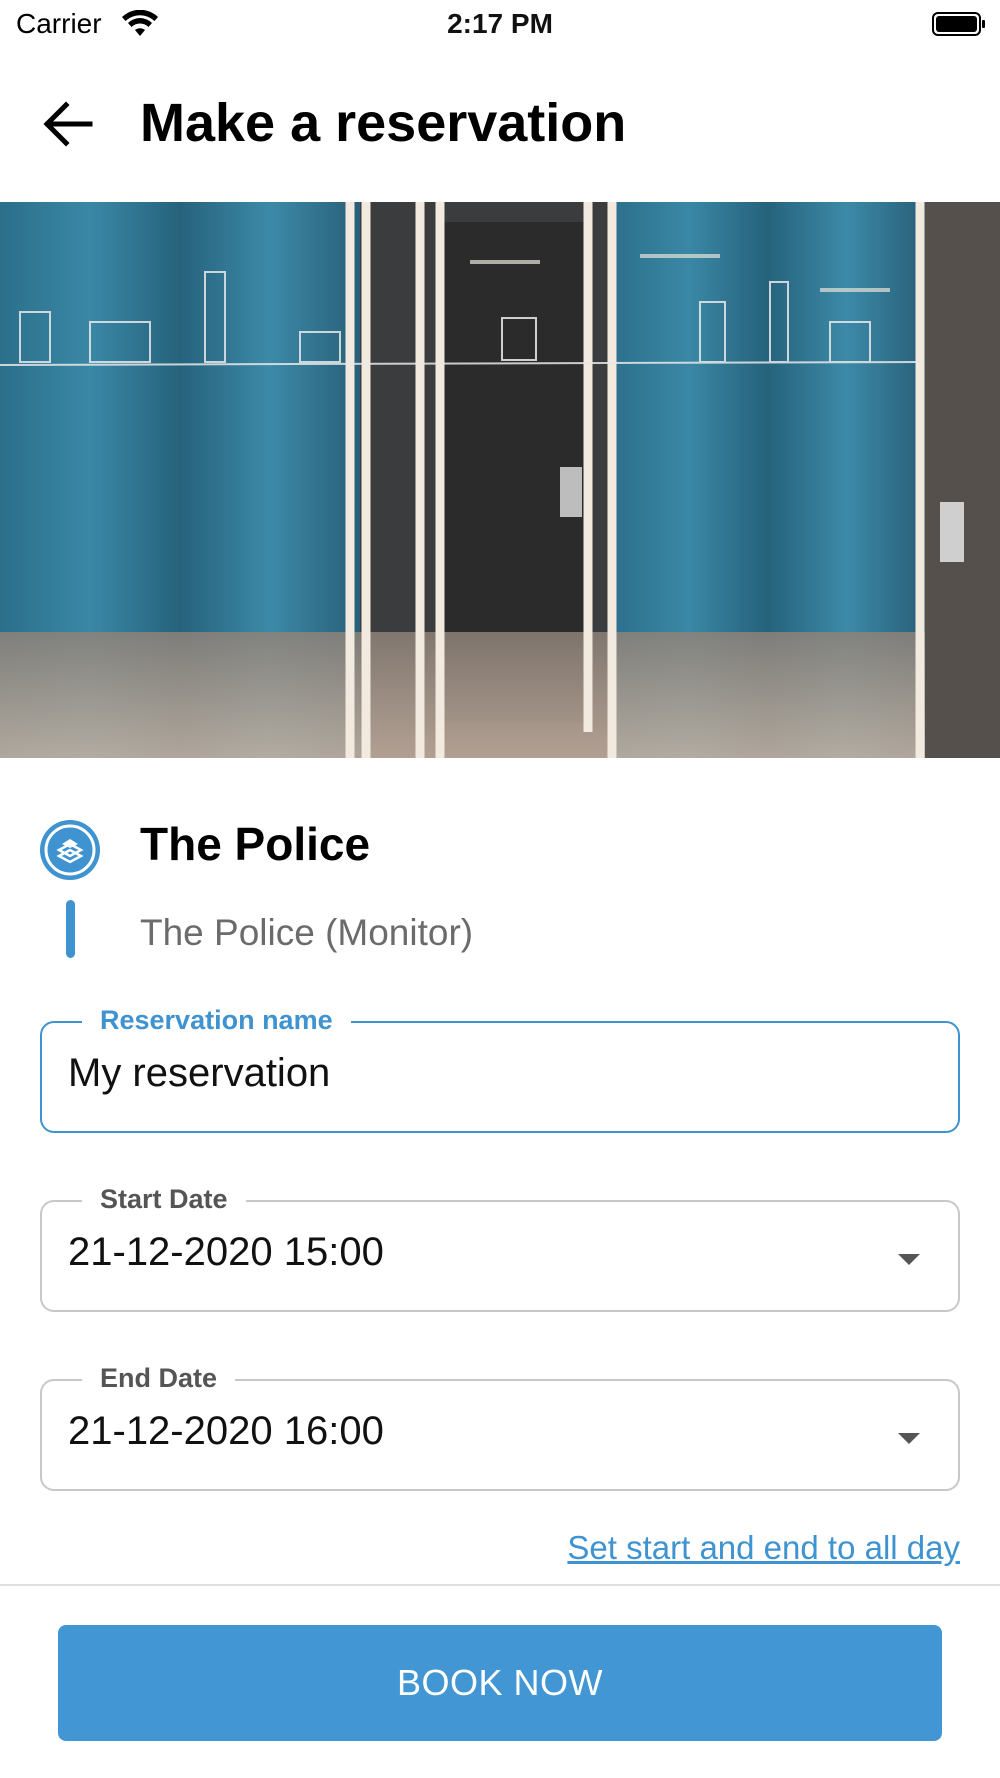 Image resolution: width=1000 pixels, height=1778 pixels. Describe the element at coordinates (383, 123) in the screenshot. I see `page-title: Make a reservation` at that location.